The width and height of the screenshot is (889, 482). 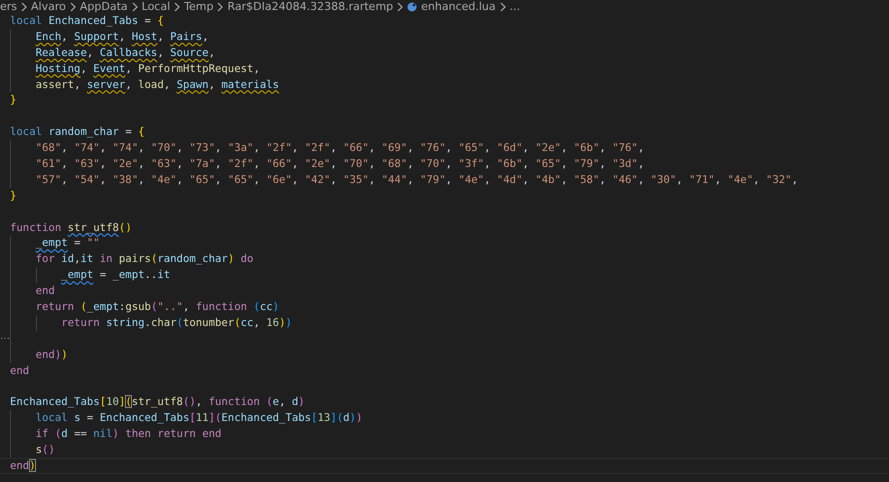 I want to click on code-line: "57", "54", "38", "4e", "65", "65", "6e", "42", "35", "44", "79", "4e", "4d", "4b", "58", "46", "30", "71", "4e", "32",, so click(x=416, y=180).